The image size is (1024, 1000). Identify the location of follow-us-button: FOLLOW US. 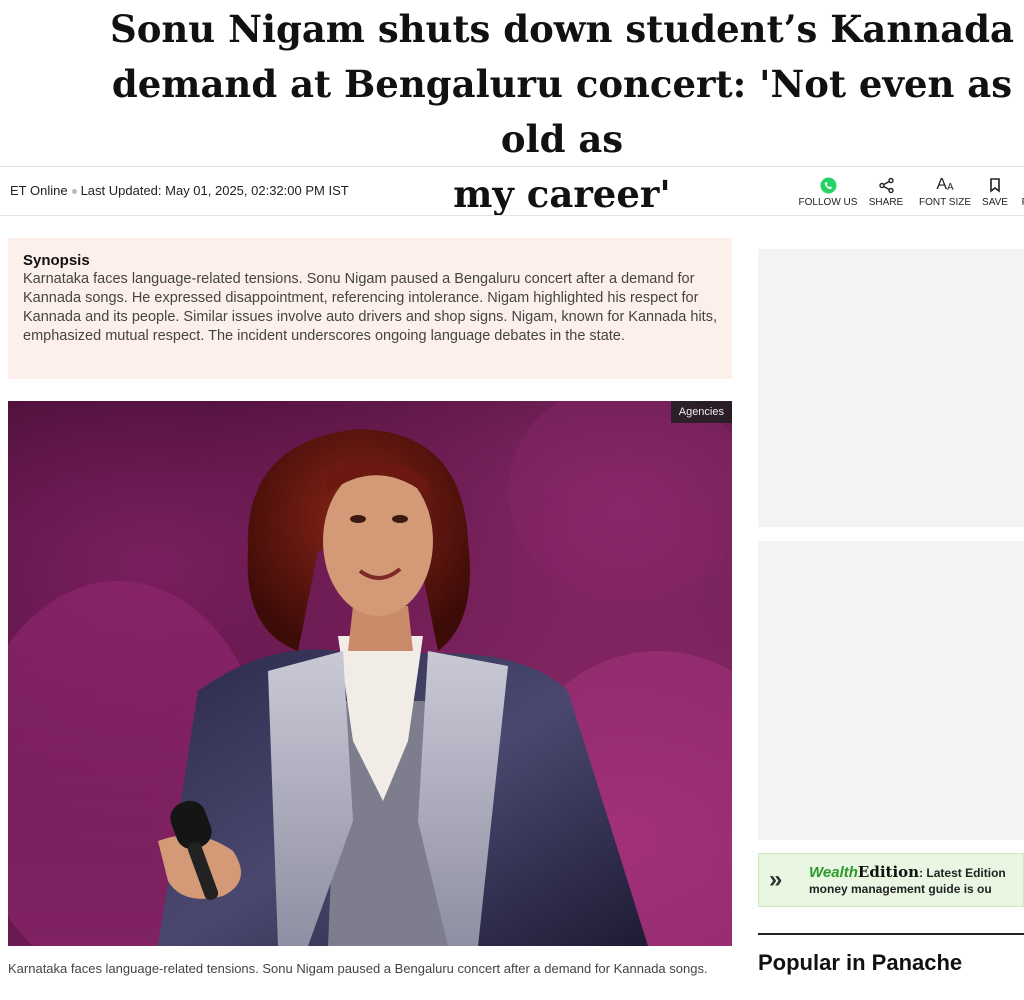
(828, 192).